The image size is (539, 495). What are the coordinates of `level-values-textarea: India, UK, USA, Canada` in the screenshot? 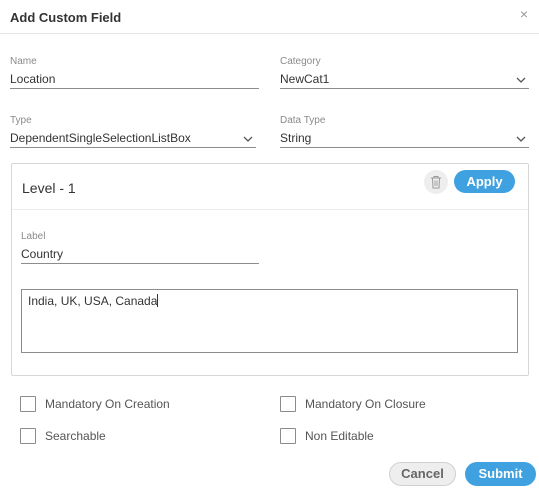 It's located at (269, 321).